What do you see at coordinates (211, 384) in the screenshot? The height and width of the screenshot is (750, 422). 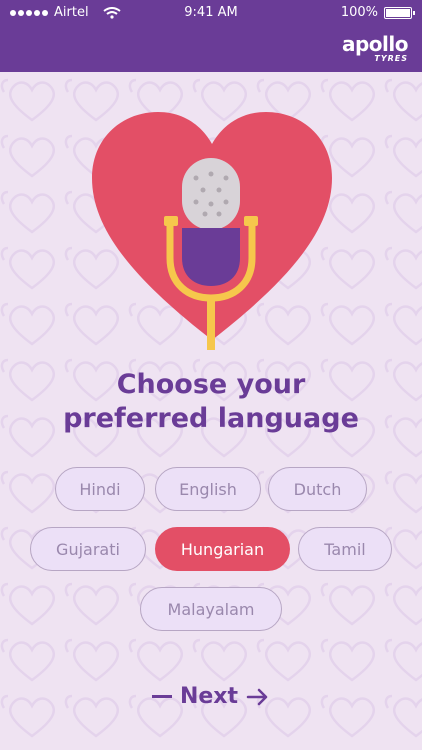 I see `title-line-1: Choose your` at bounding box center [211, 384].